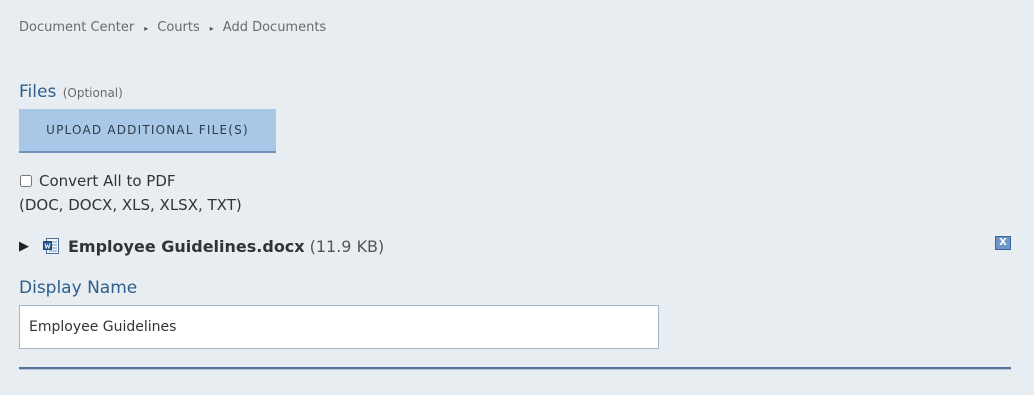 Image resolution: width=1034 pixels, height=395 pixels. Describe the element at coordinates (92, 93) in the screenshot. I see `files-optional-label: (Optional)` at that location.